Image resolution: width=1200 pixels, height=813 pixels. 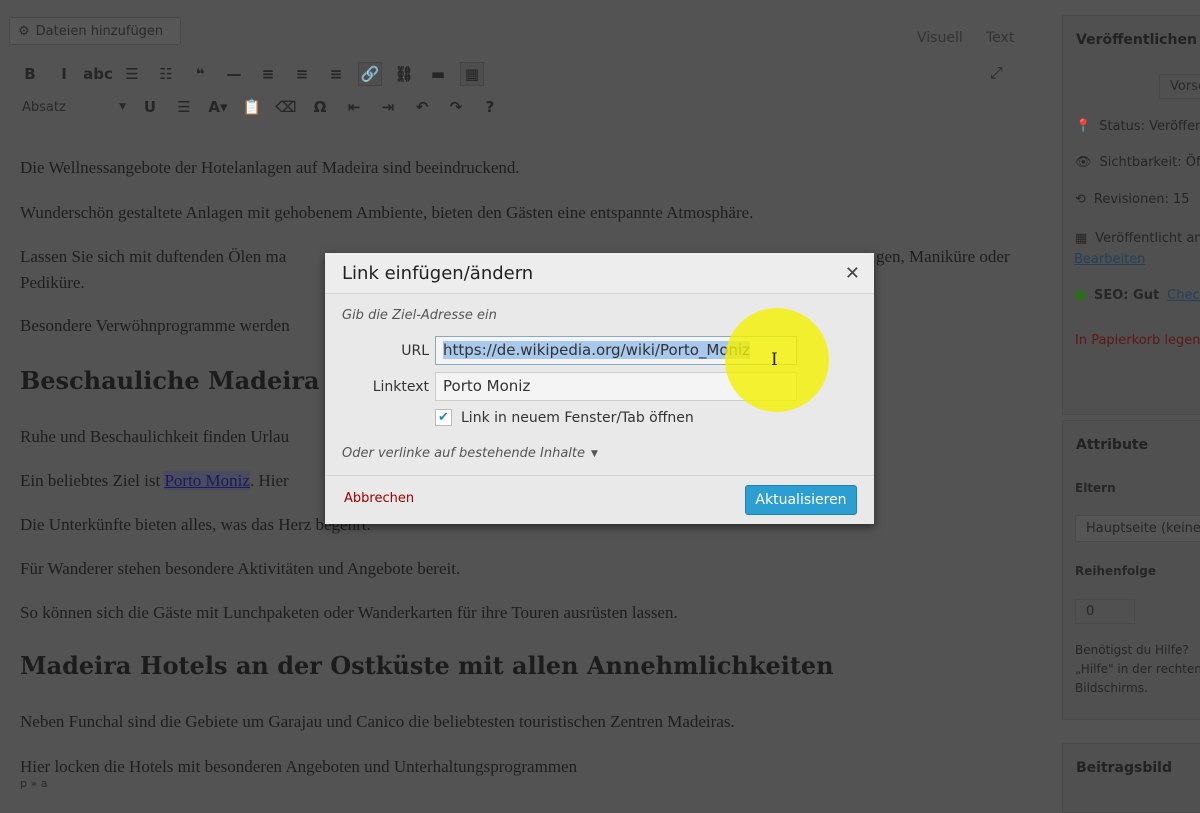 I want to click on porto-moniz-link: Porto Moniz, so click(x=207, y=480).